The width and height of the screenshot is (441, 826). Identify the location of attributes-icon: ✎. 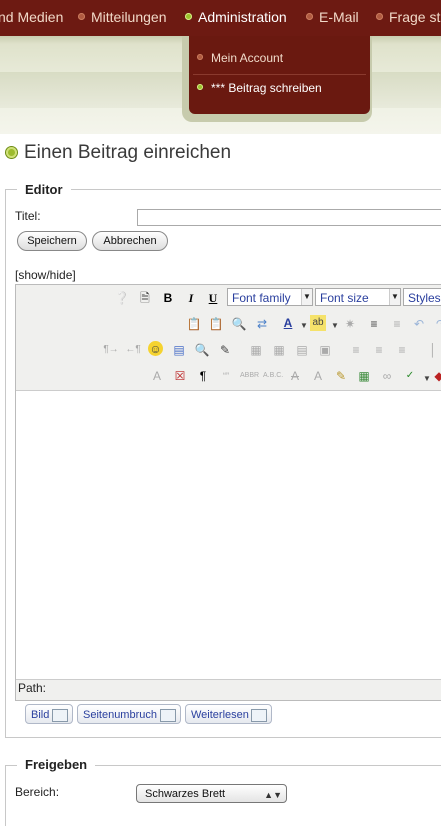
(341, 376).